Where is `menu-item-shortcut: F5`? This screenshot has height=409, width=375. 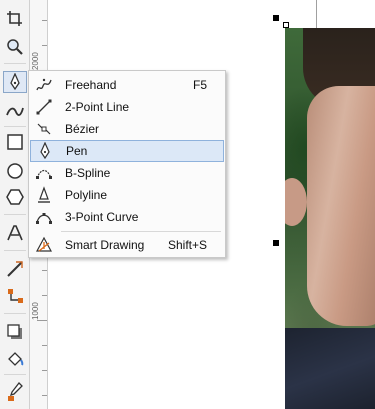 menu-item-shortcut: F5 is located at coordinates (199, 85).